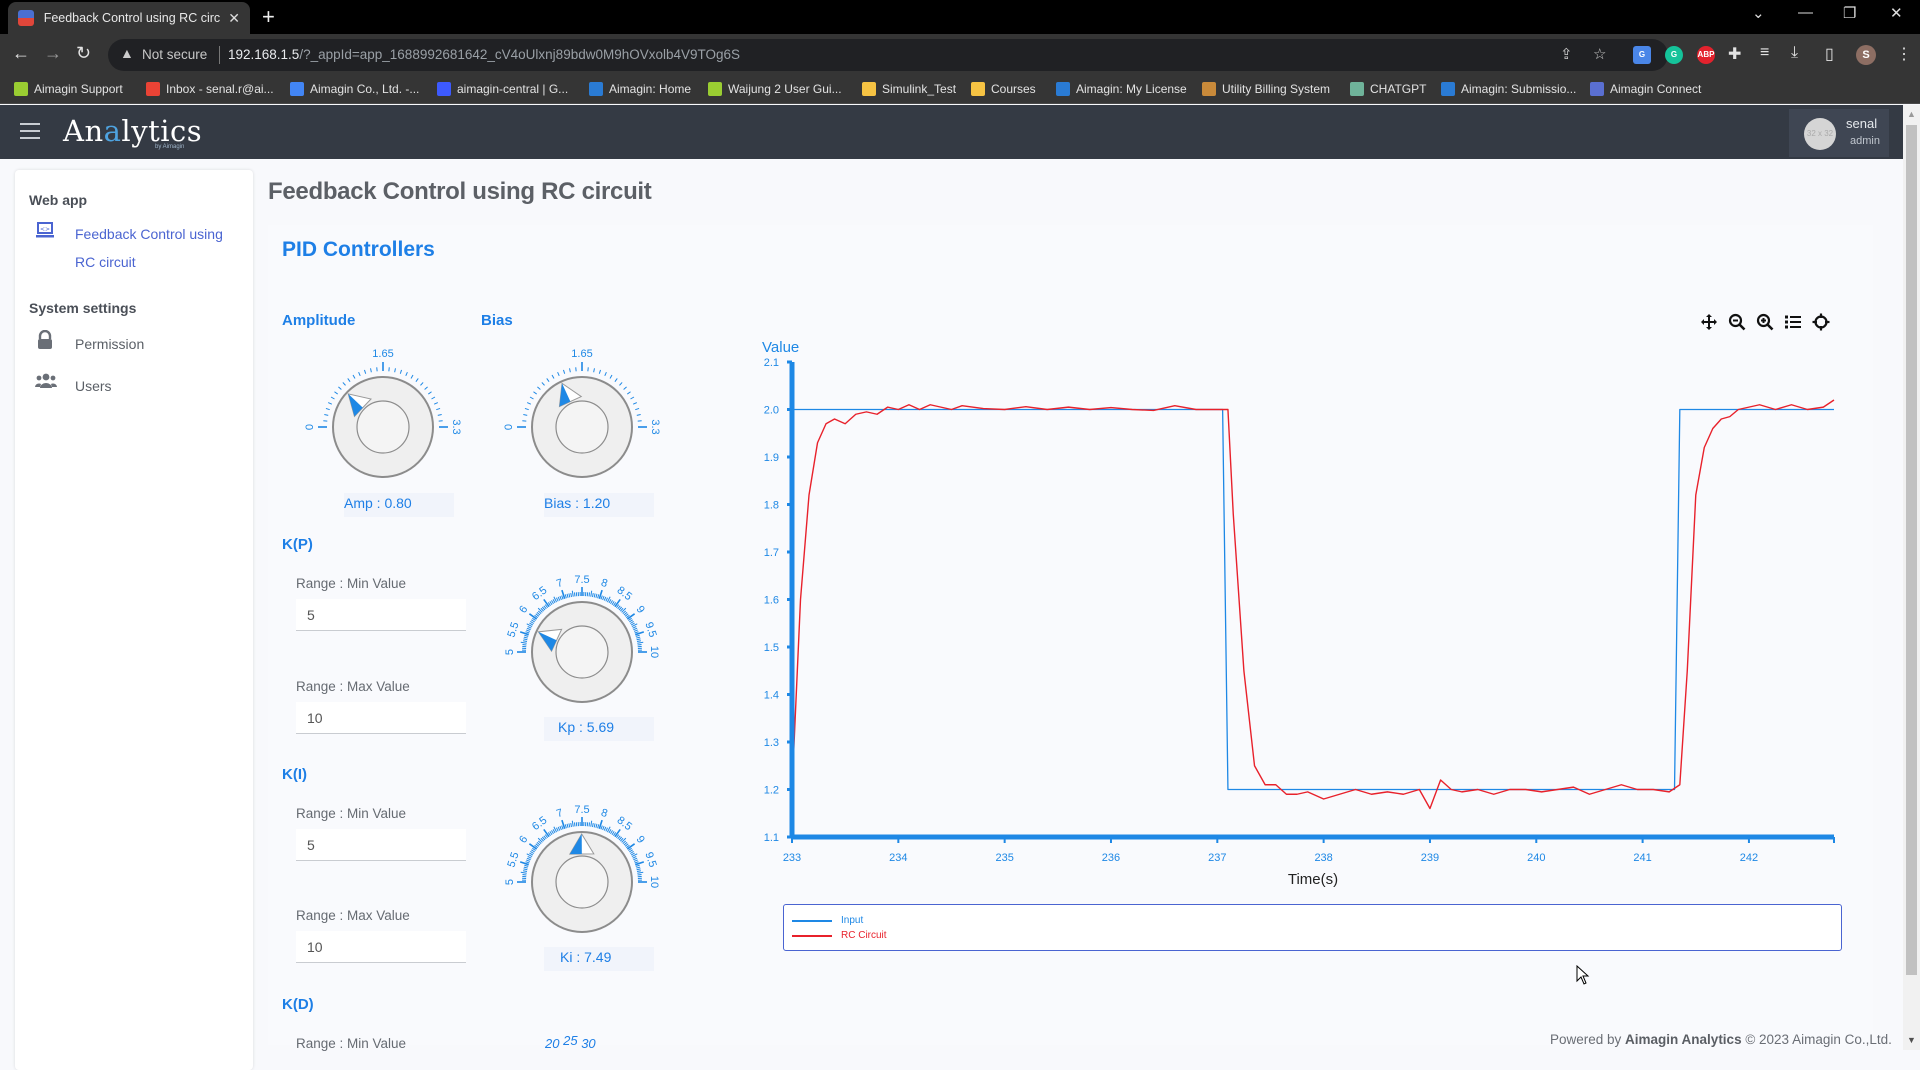 The width and height of the screenshot is (1920, 1070). Describe the element at coordinates (1911, 1040) in the screenshot. I see `scroll-down-arrow-icon: ▼` at that location.